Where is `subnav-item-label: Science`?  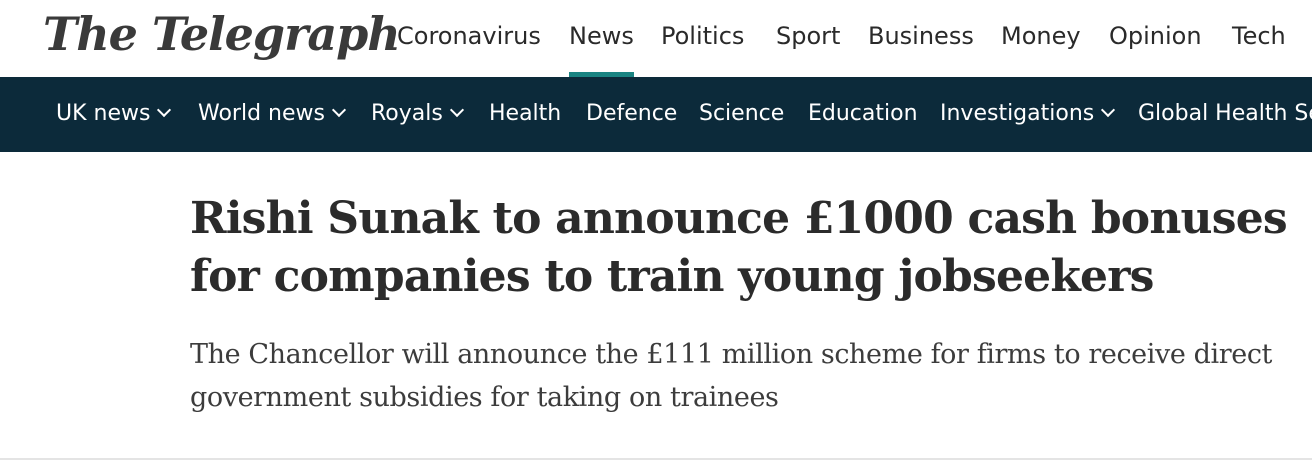 subnav-item-label: Science is located at coordinates (742, 113).